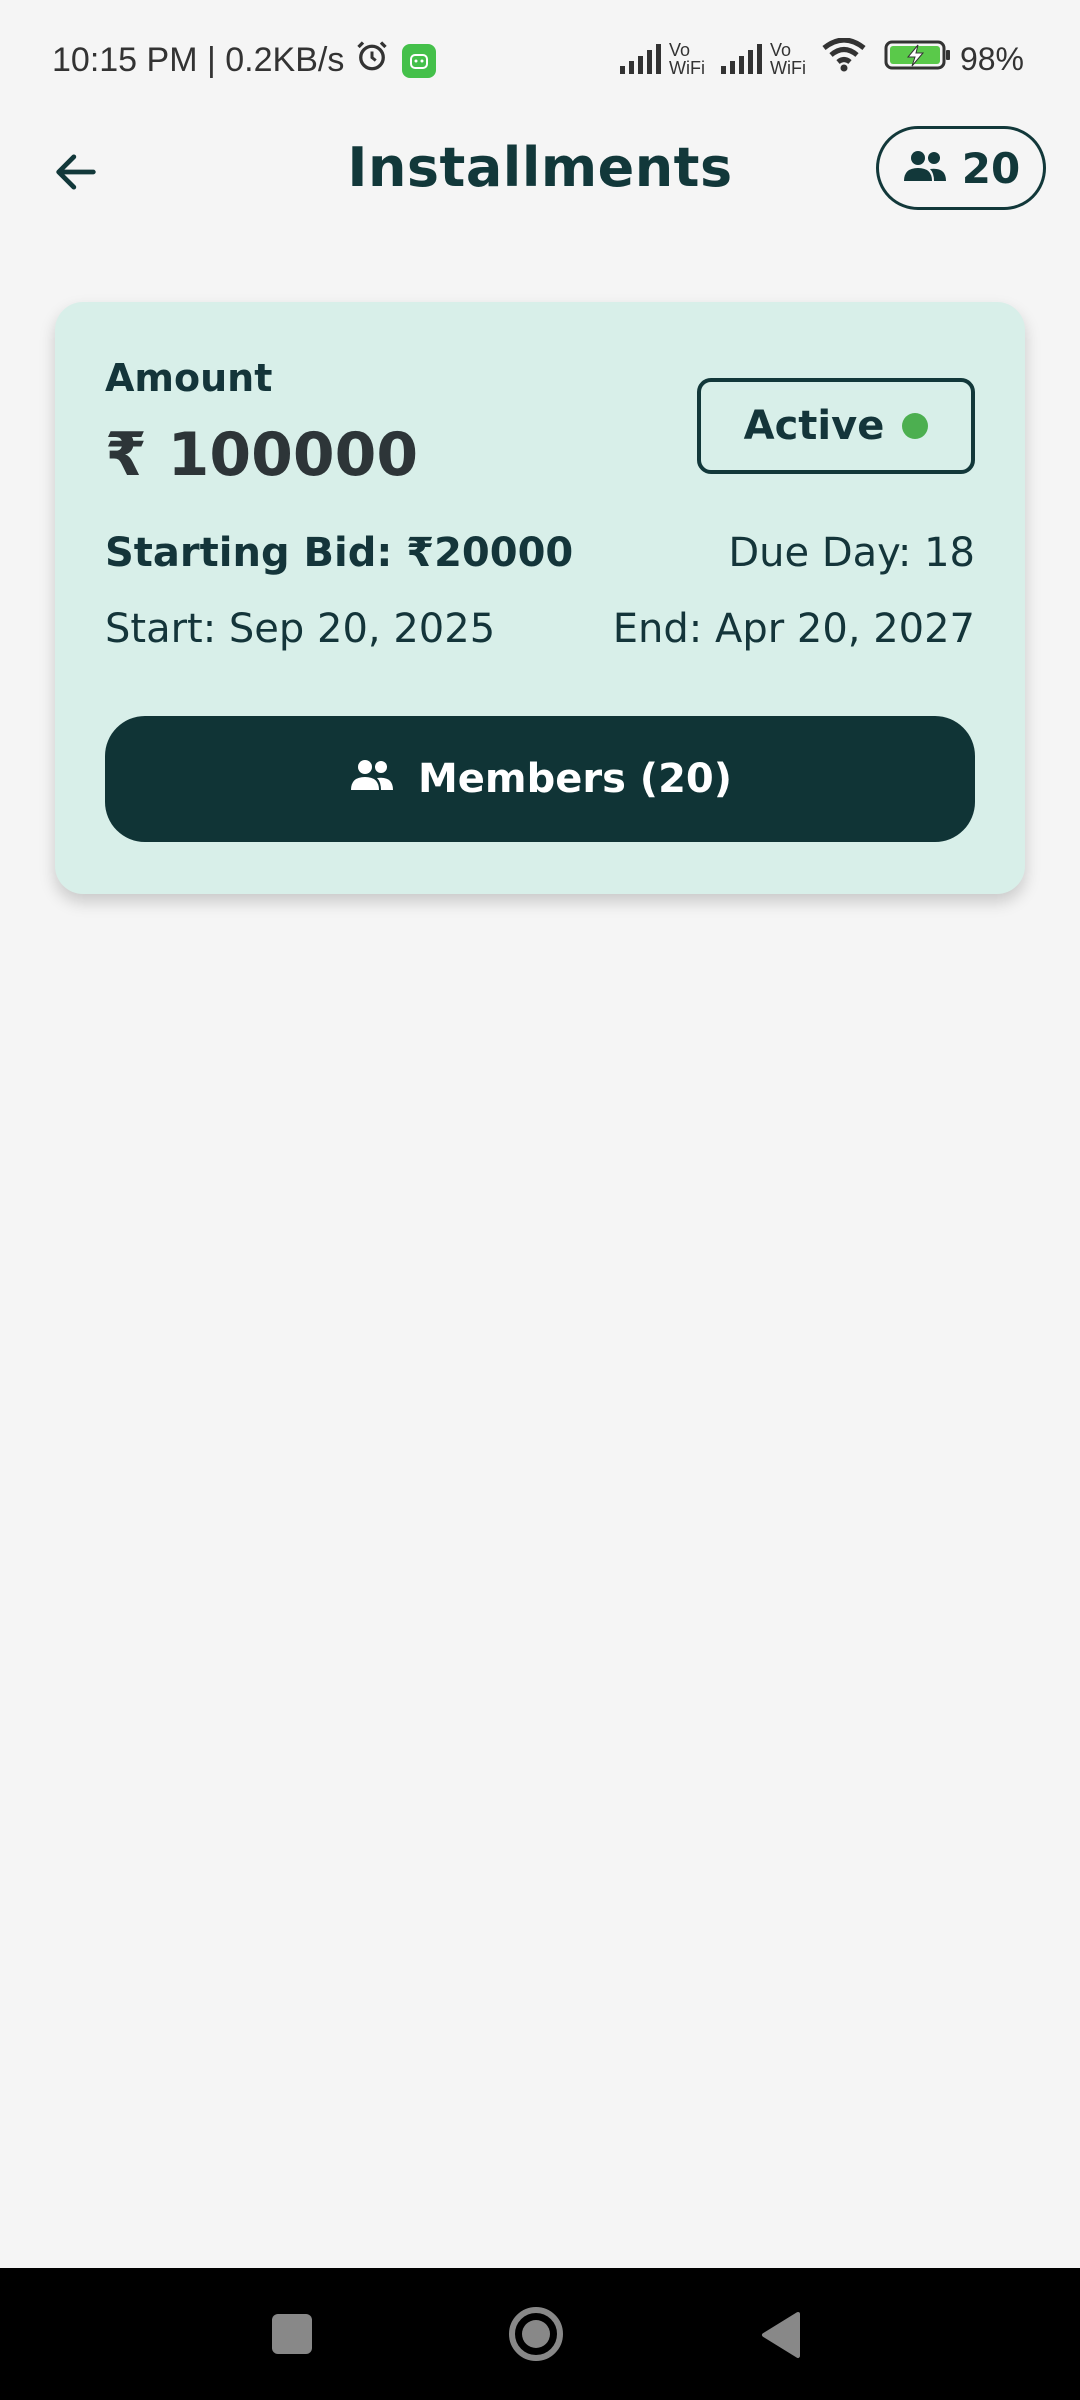  I want to click on wifi-icon, so click(844, 58).